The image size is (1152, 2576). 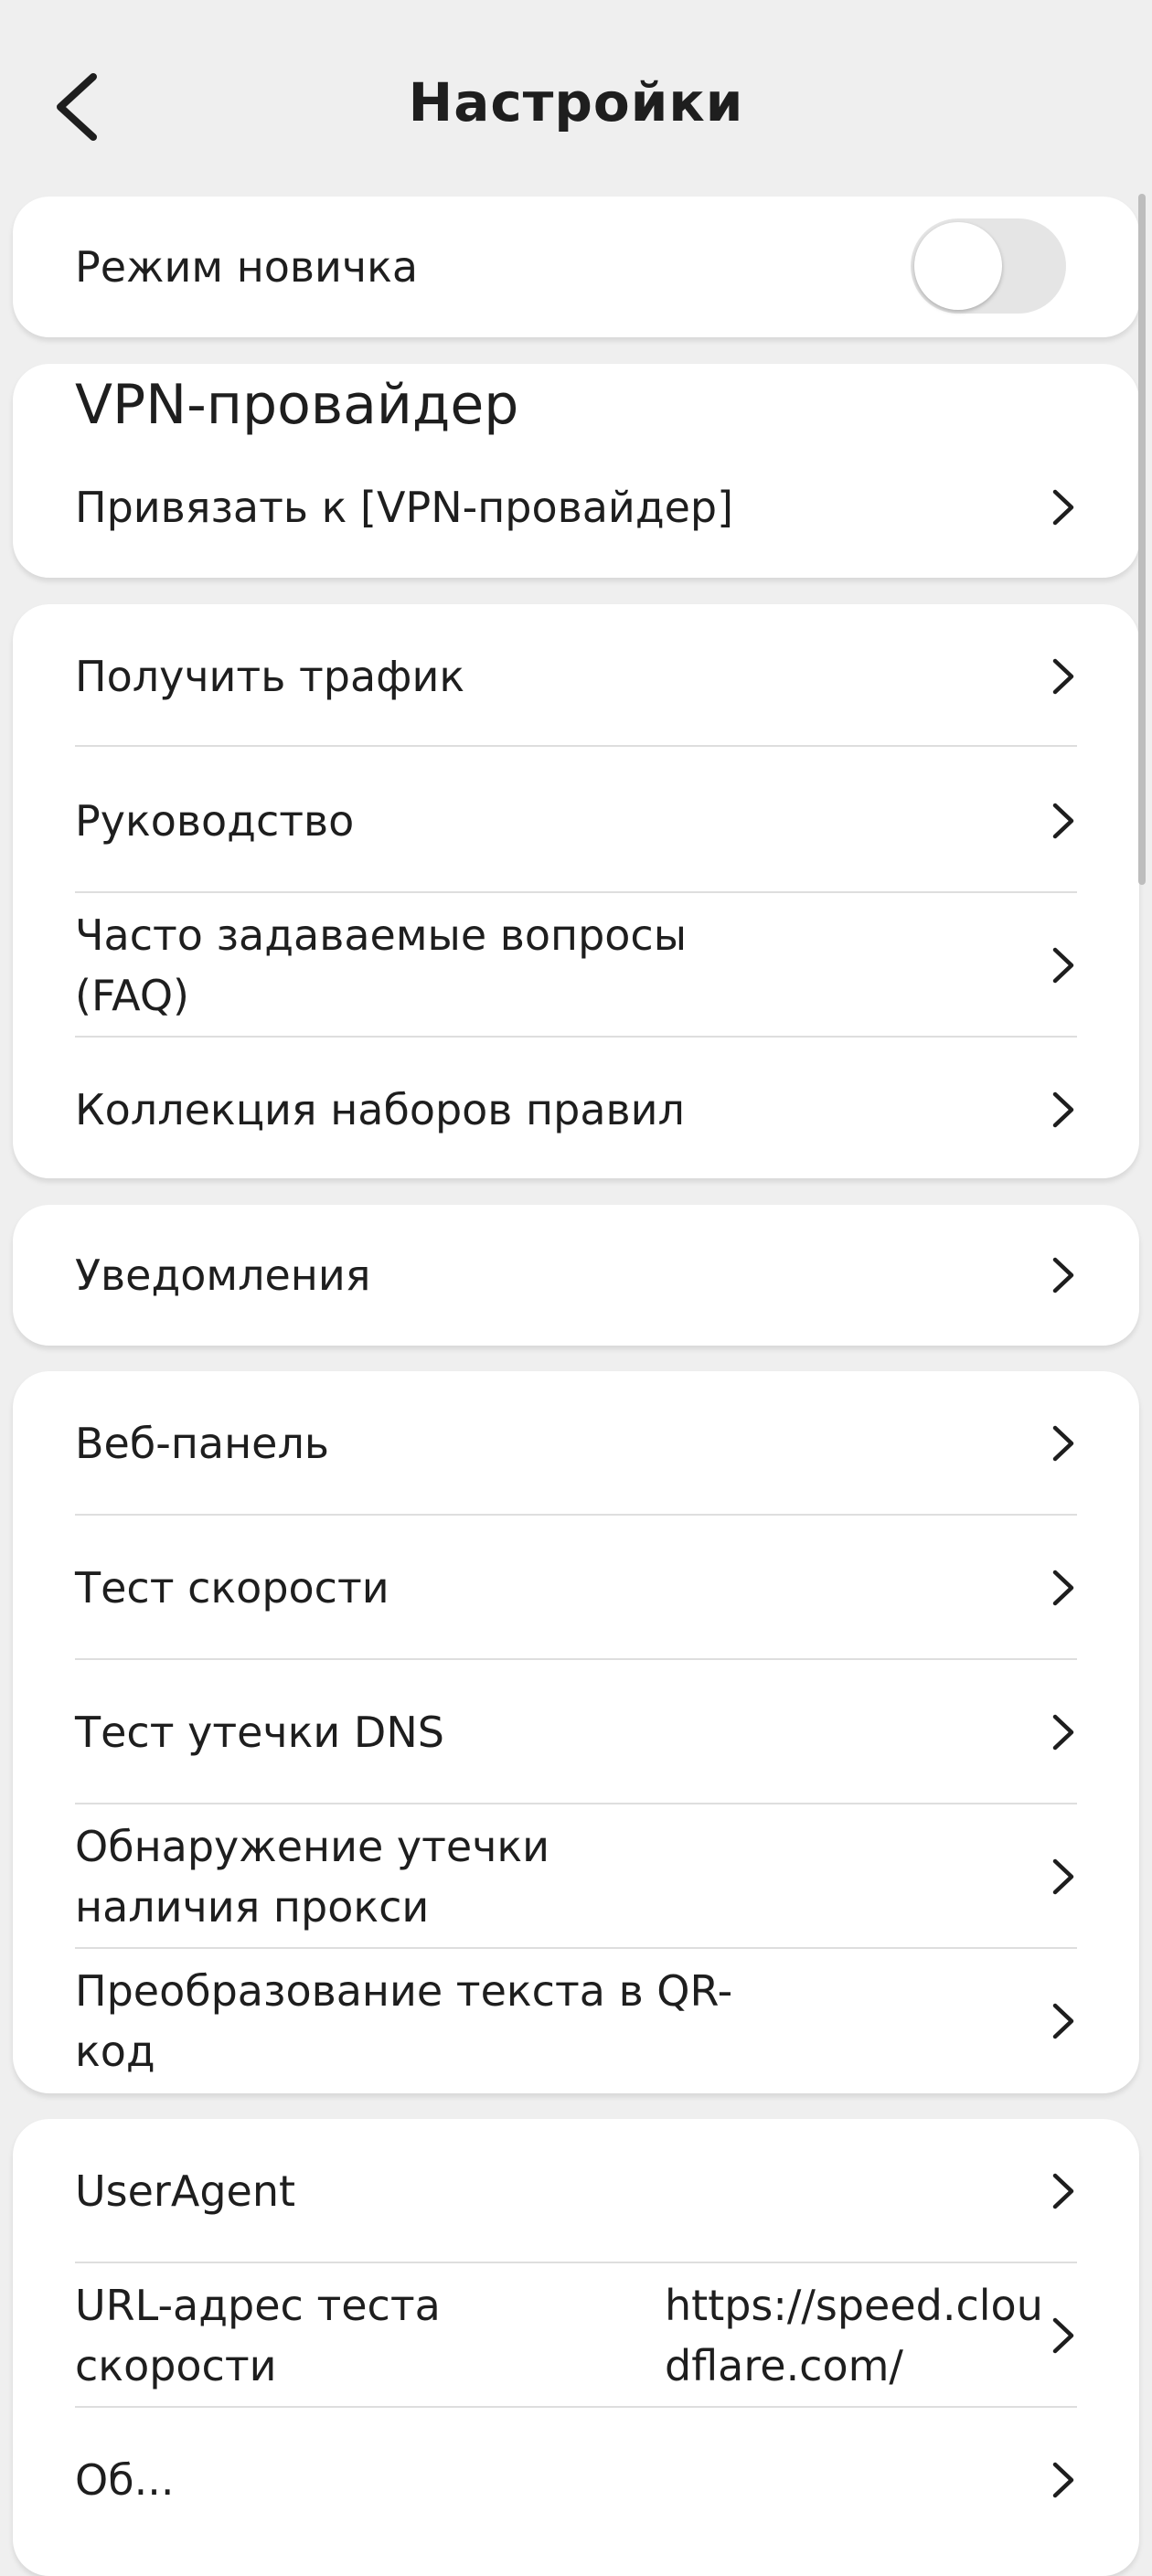 I want to click on vpn-bind-row: Привязать к [VPN-провайдер], so click(x=576, y=507).